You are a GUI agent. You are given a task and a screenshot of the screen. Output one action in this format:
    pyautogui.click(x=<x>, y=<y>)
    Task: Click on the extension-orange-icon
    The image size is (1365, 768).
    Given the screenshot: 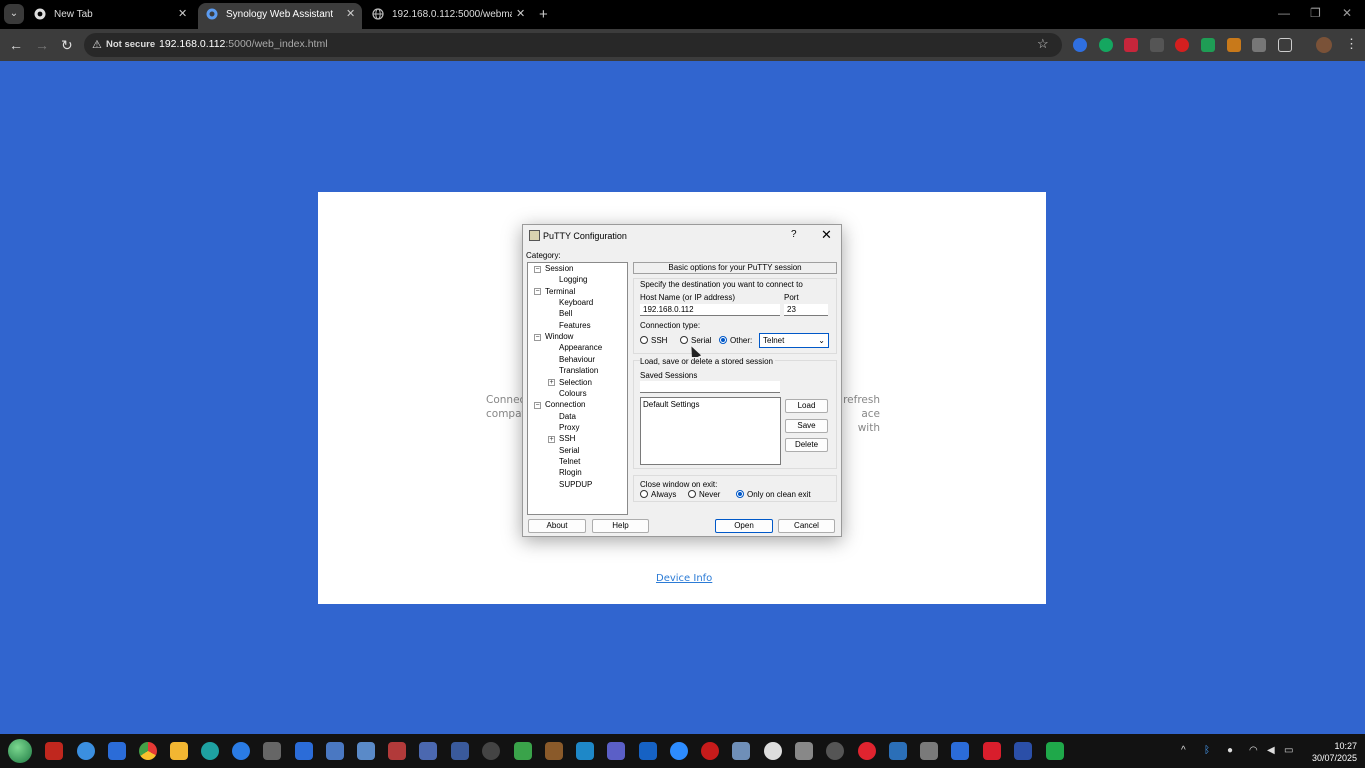 What is the action you would take?
    pyautogui.click(x=1234, y=45)
    